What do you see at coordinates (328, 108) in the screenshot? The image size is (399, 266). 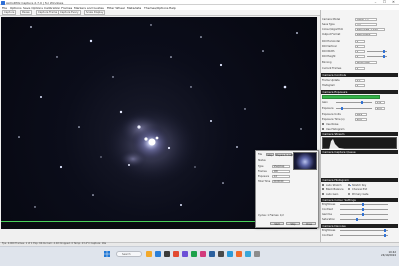 I see `setting-label: Exposure` at bounding box center [328, 108].